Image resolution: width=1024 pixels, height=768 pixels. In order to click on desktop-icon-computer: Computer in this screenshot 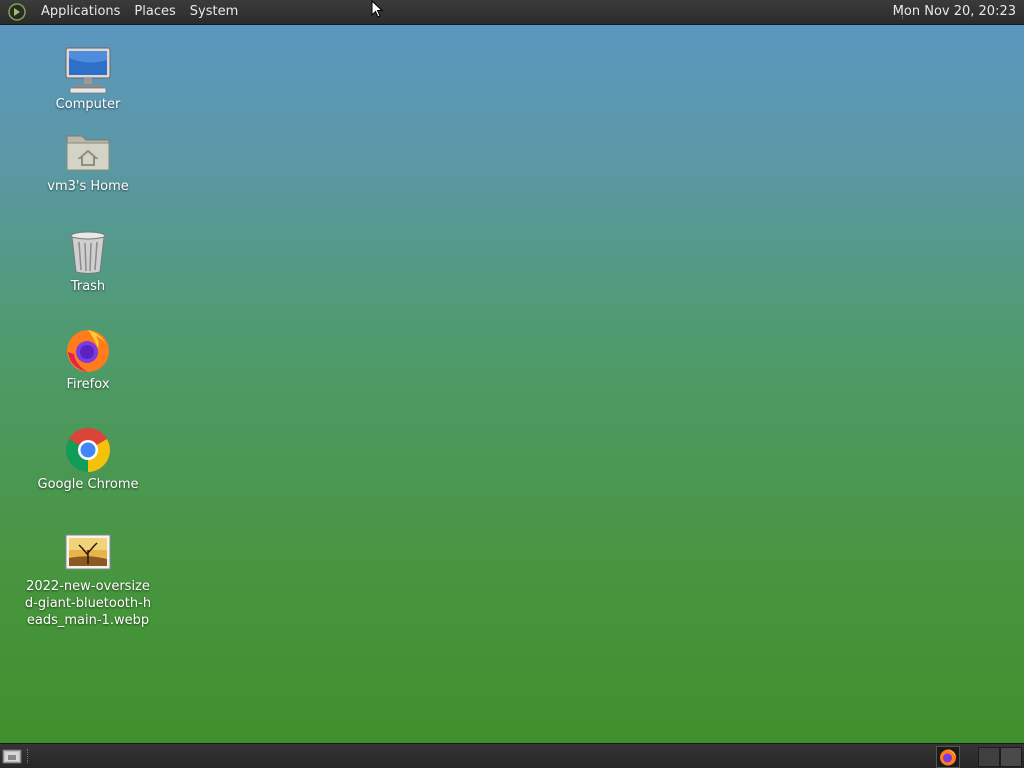, I will do `click(88, 79)`.